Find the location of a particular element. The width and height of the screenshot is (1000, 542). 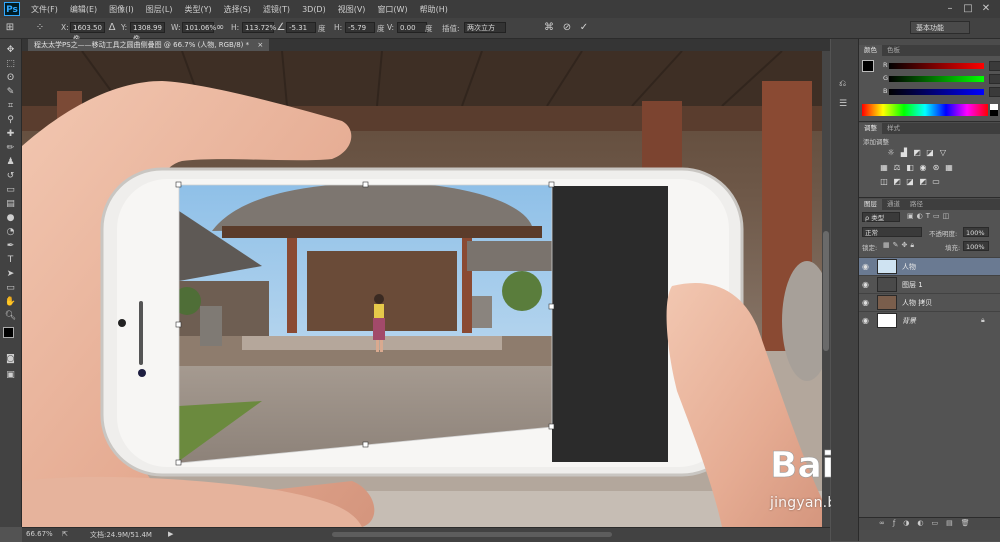

workspace-select: 基本功能 is located at coordinates (940, 27).